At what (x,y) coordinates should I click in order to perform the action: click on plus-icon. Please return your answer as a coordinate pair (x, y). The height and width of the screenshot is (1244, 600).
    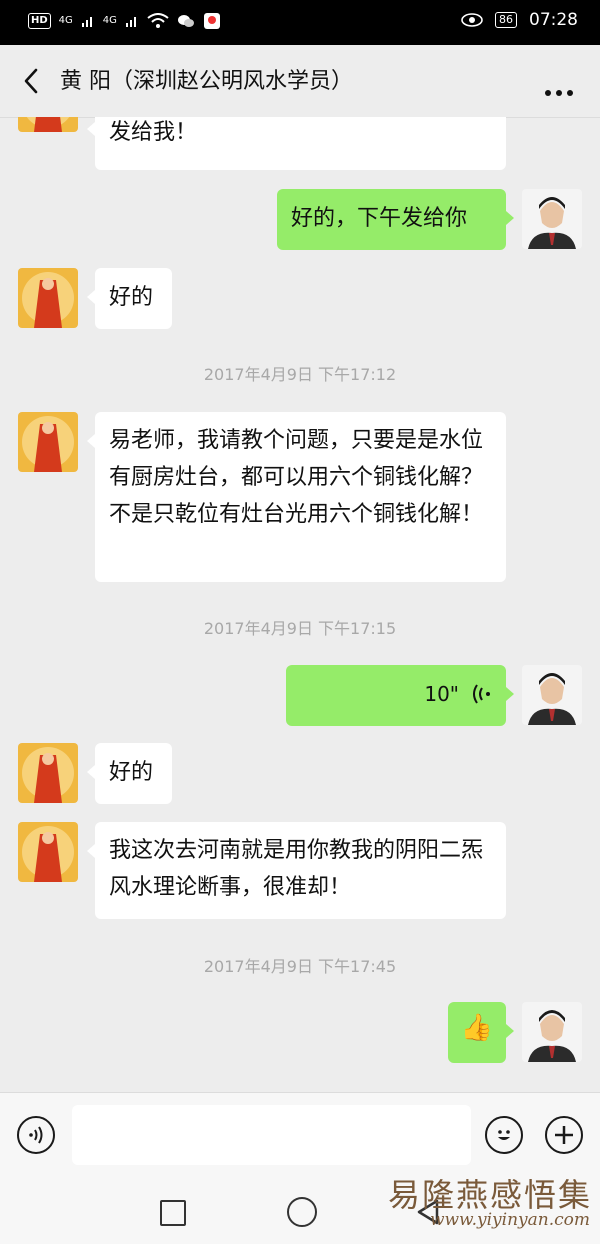
    Looking at the image, I should click on (564, 1135).